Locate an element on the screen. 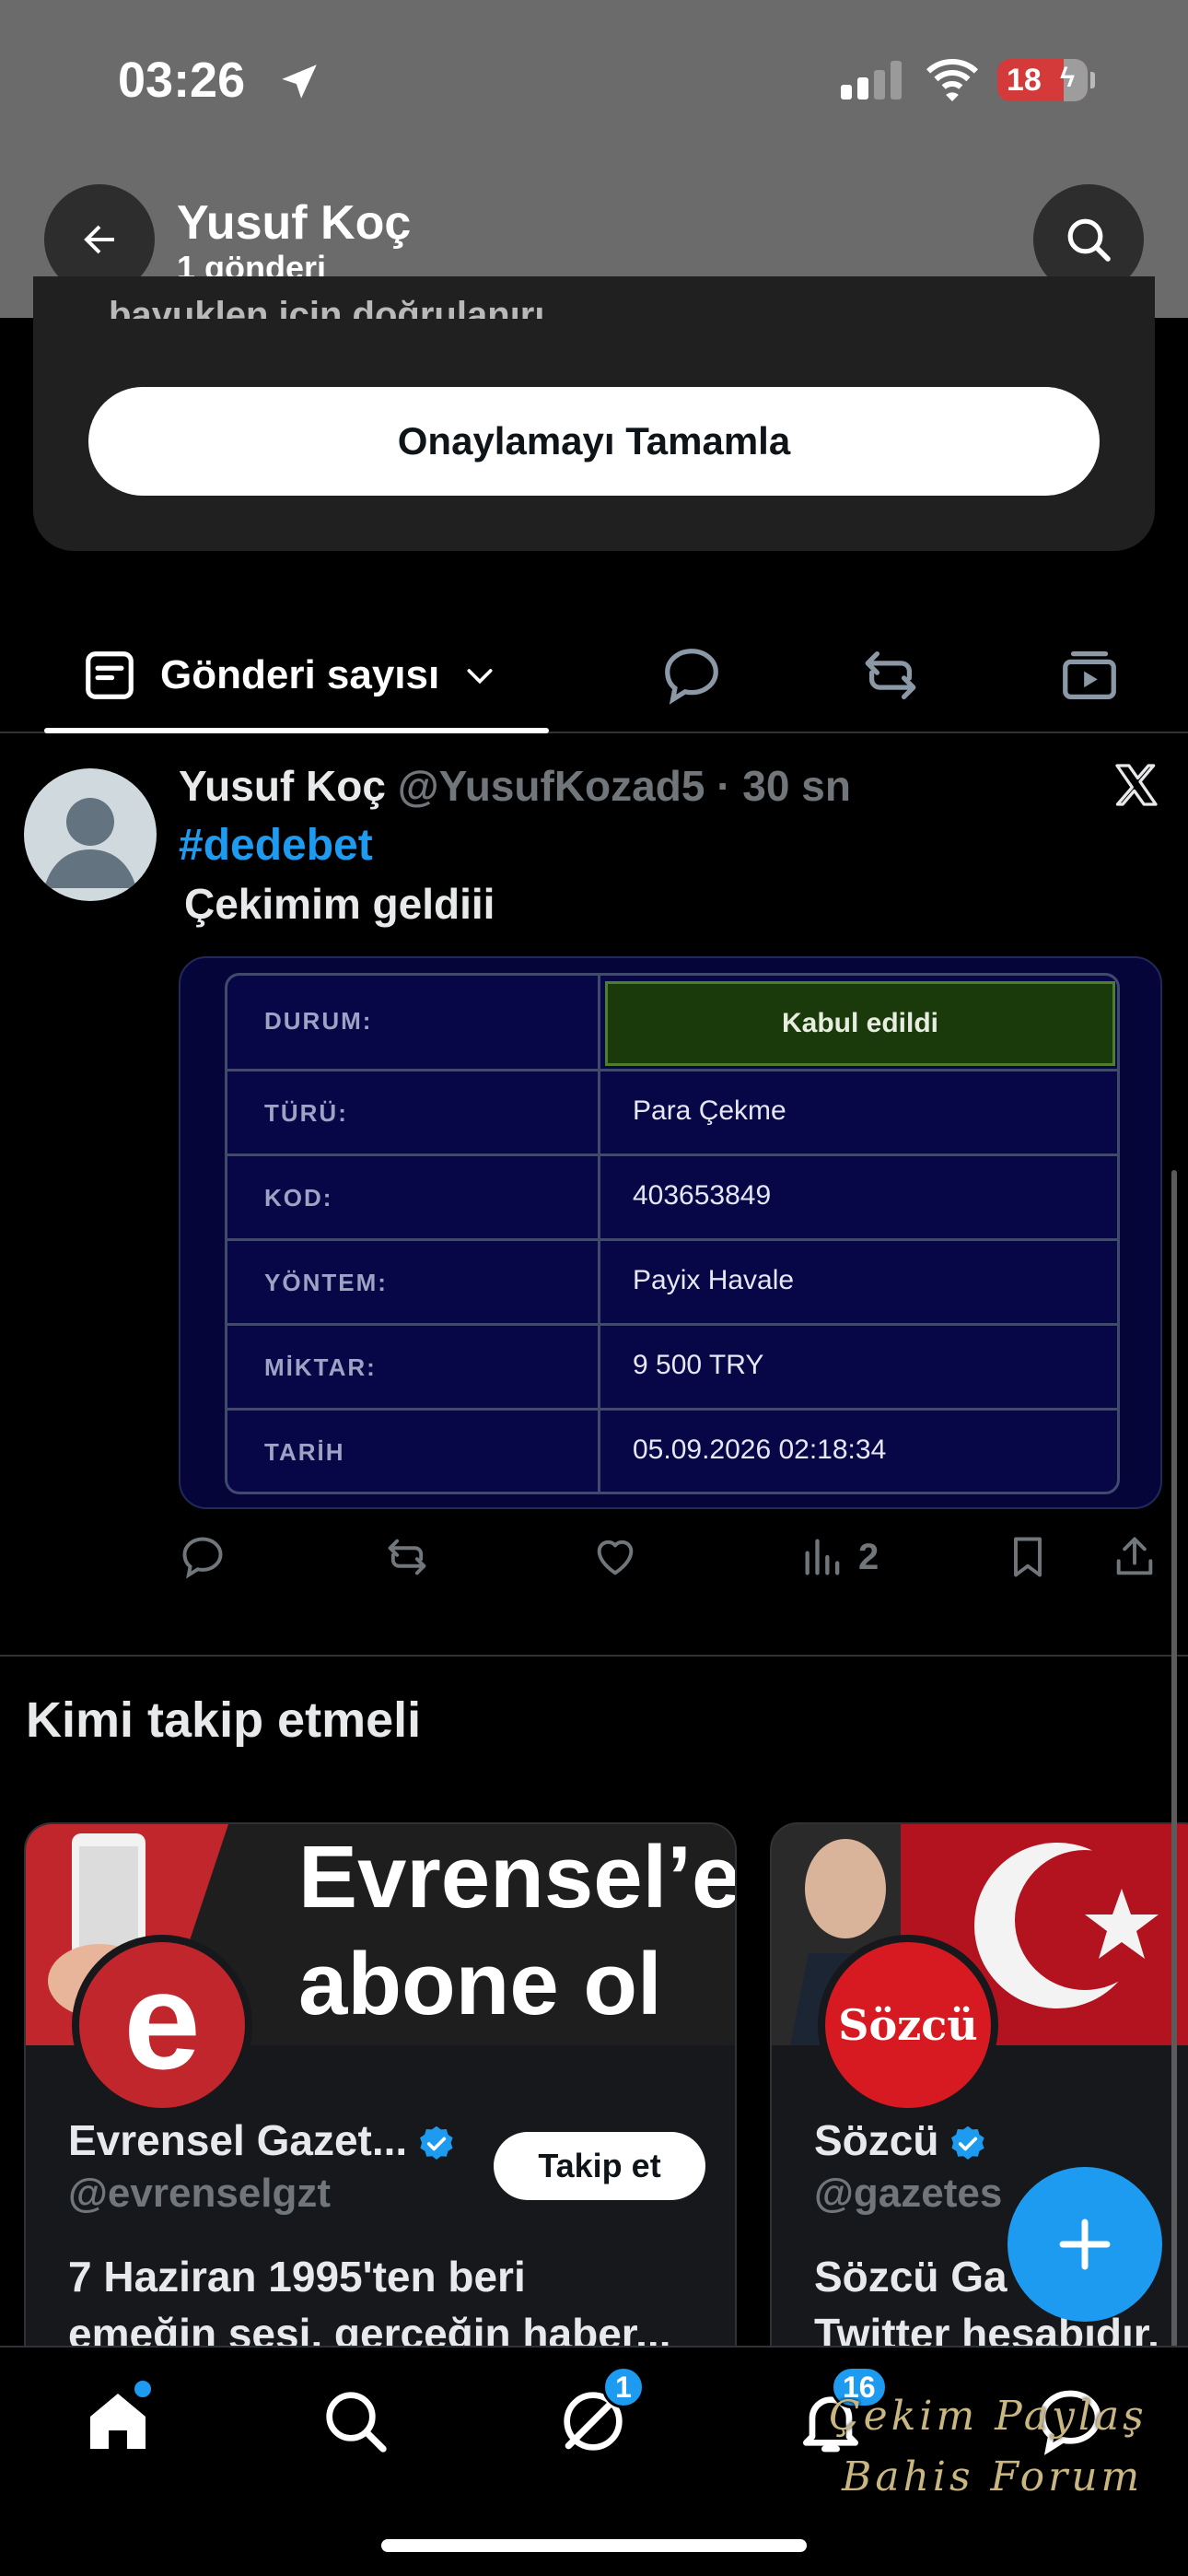  card-handle: @gazetes is located at coordinates (908, 2193).